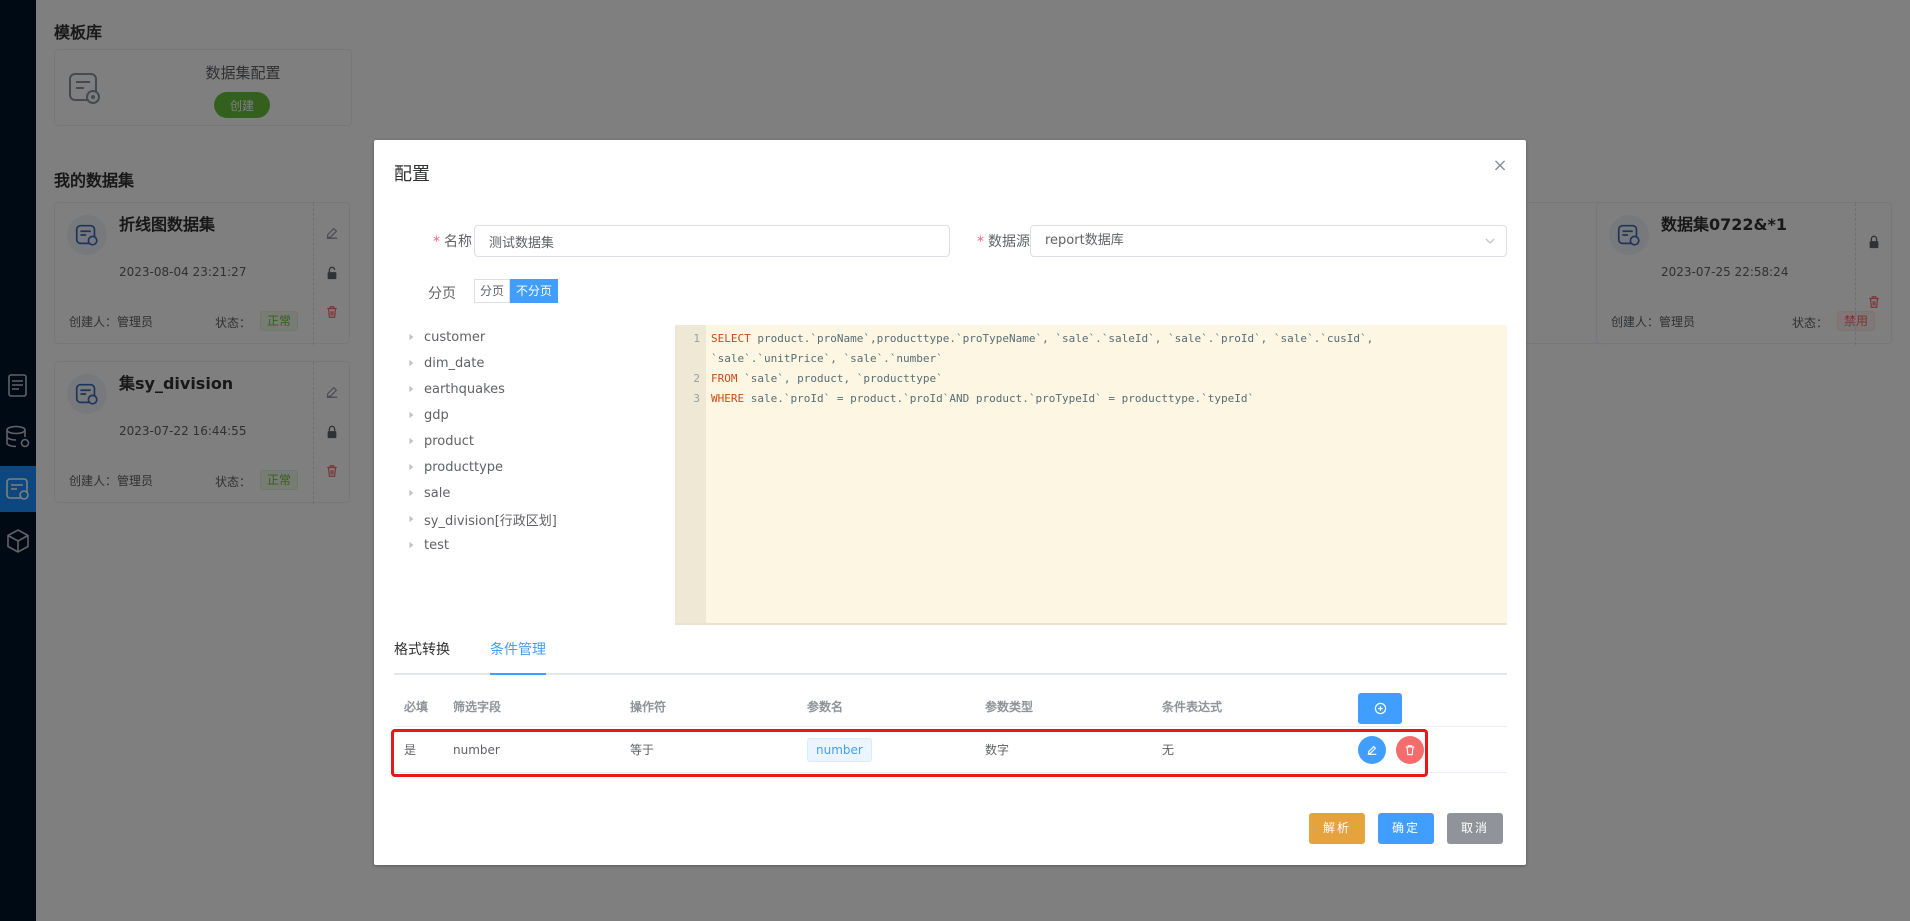  I want to click on tree-item-label: sy_division[行政区划], so click(490, 521).